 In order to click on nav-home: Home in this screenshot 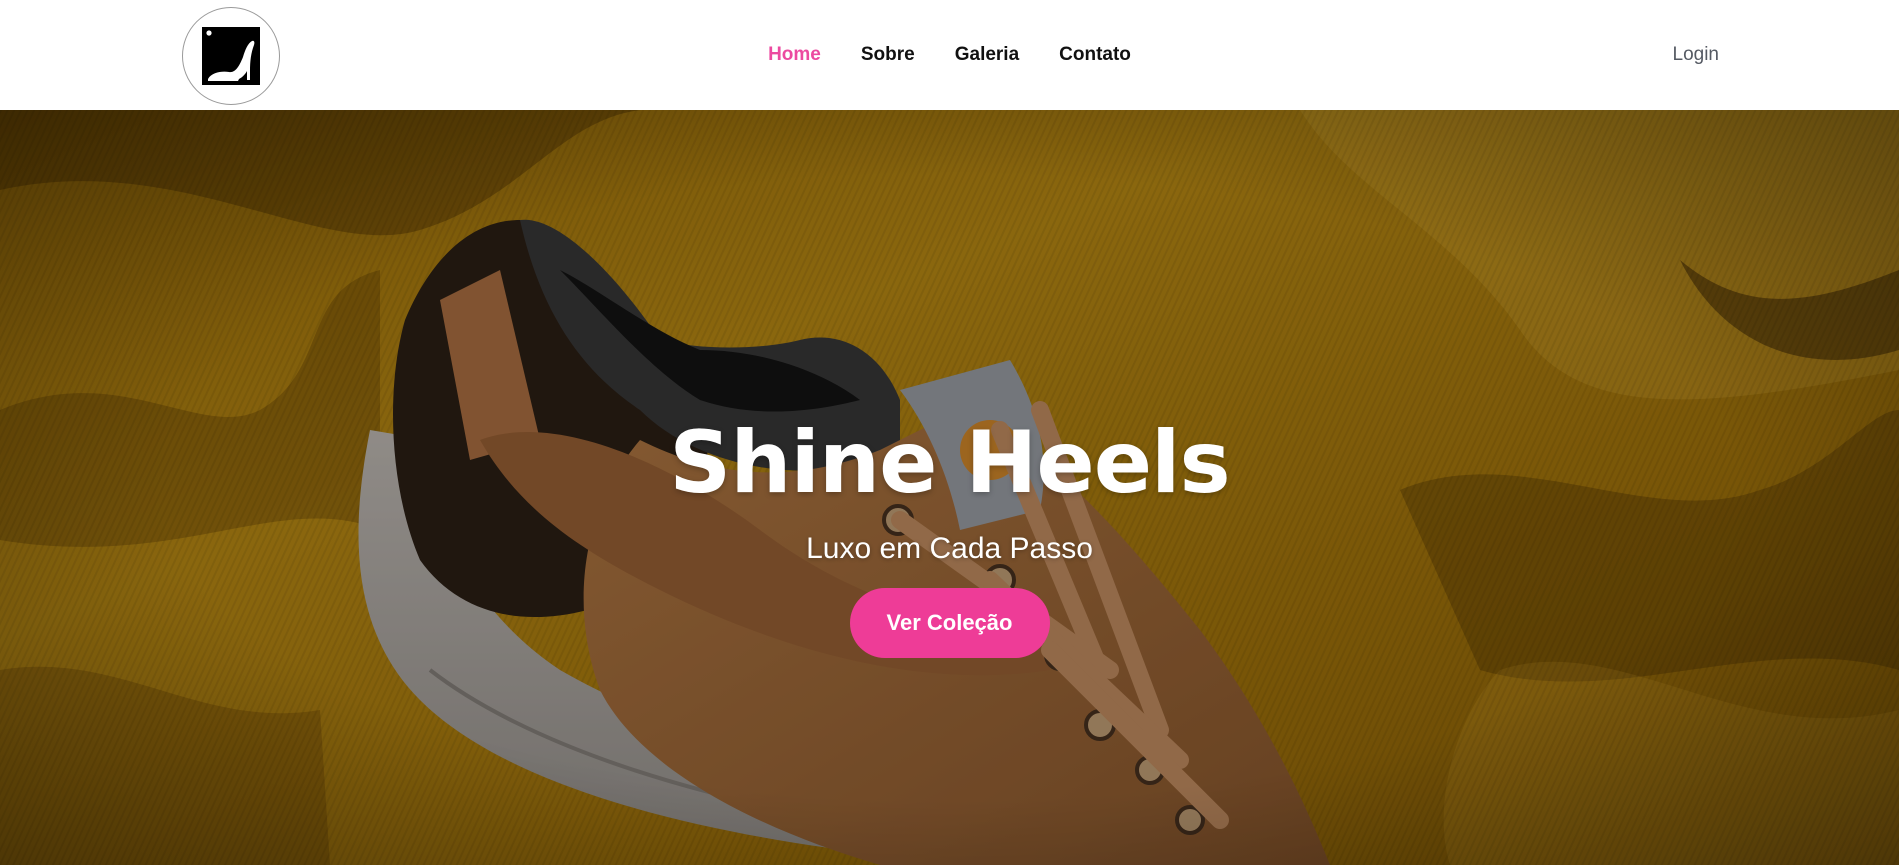, I will do `click(794, 55)`.